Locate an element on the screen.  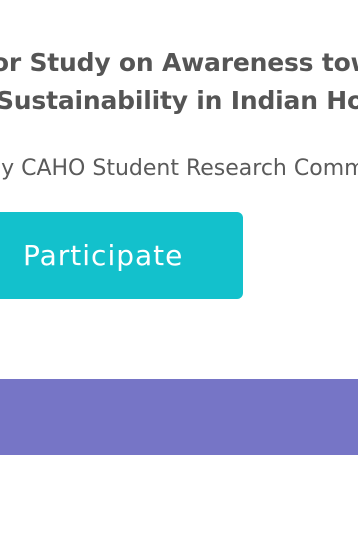
page-subtitle: By CAHO Student Research Committee is located at coordinates (179, 168).